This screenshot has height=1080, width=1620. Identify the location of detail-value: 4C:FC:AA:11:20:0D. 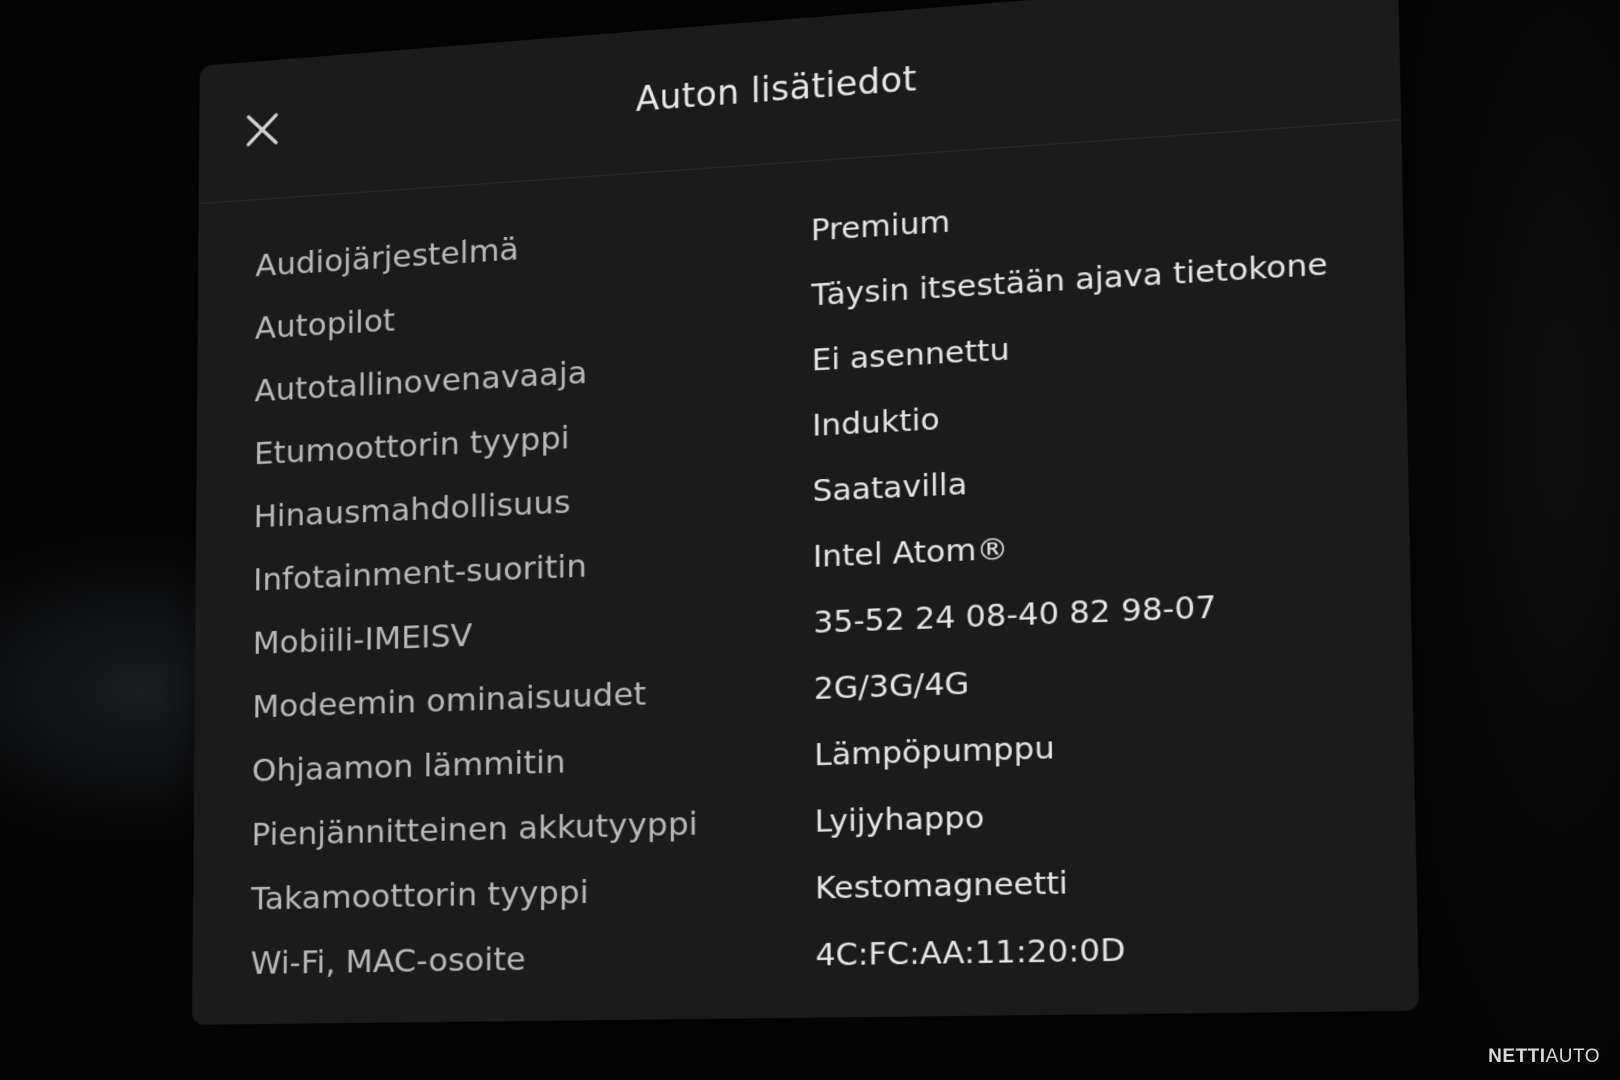
(970, 951).